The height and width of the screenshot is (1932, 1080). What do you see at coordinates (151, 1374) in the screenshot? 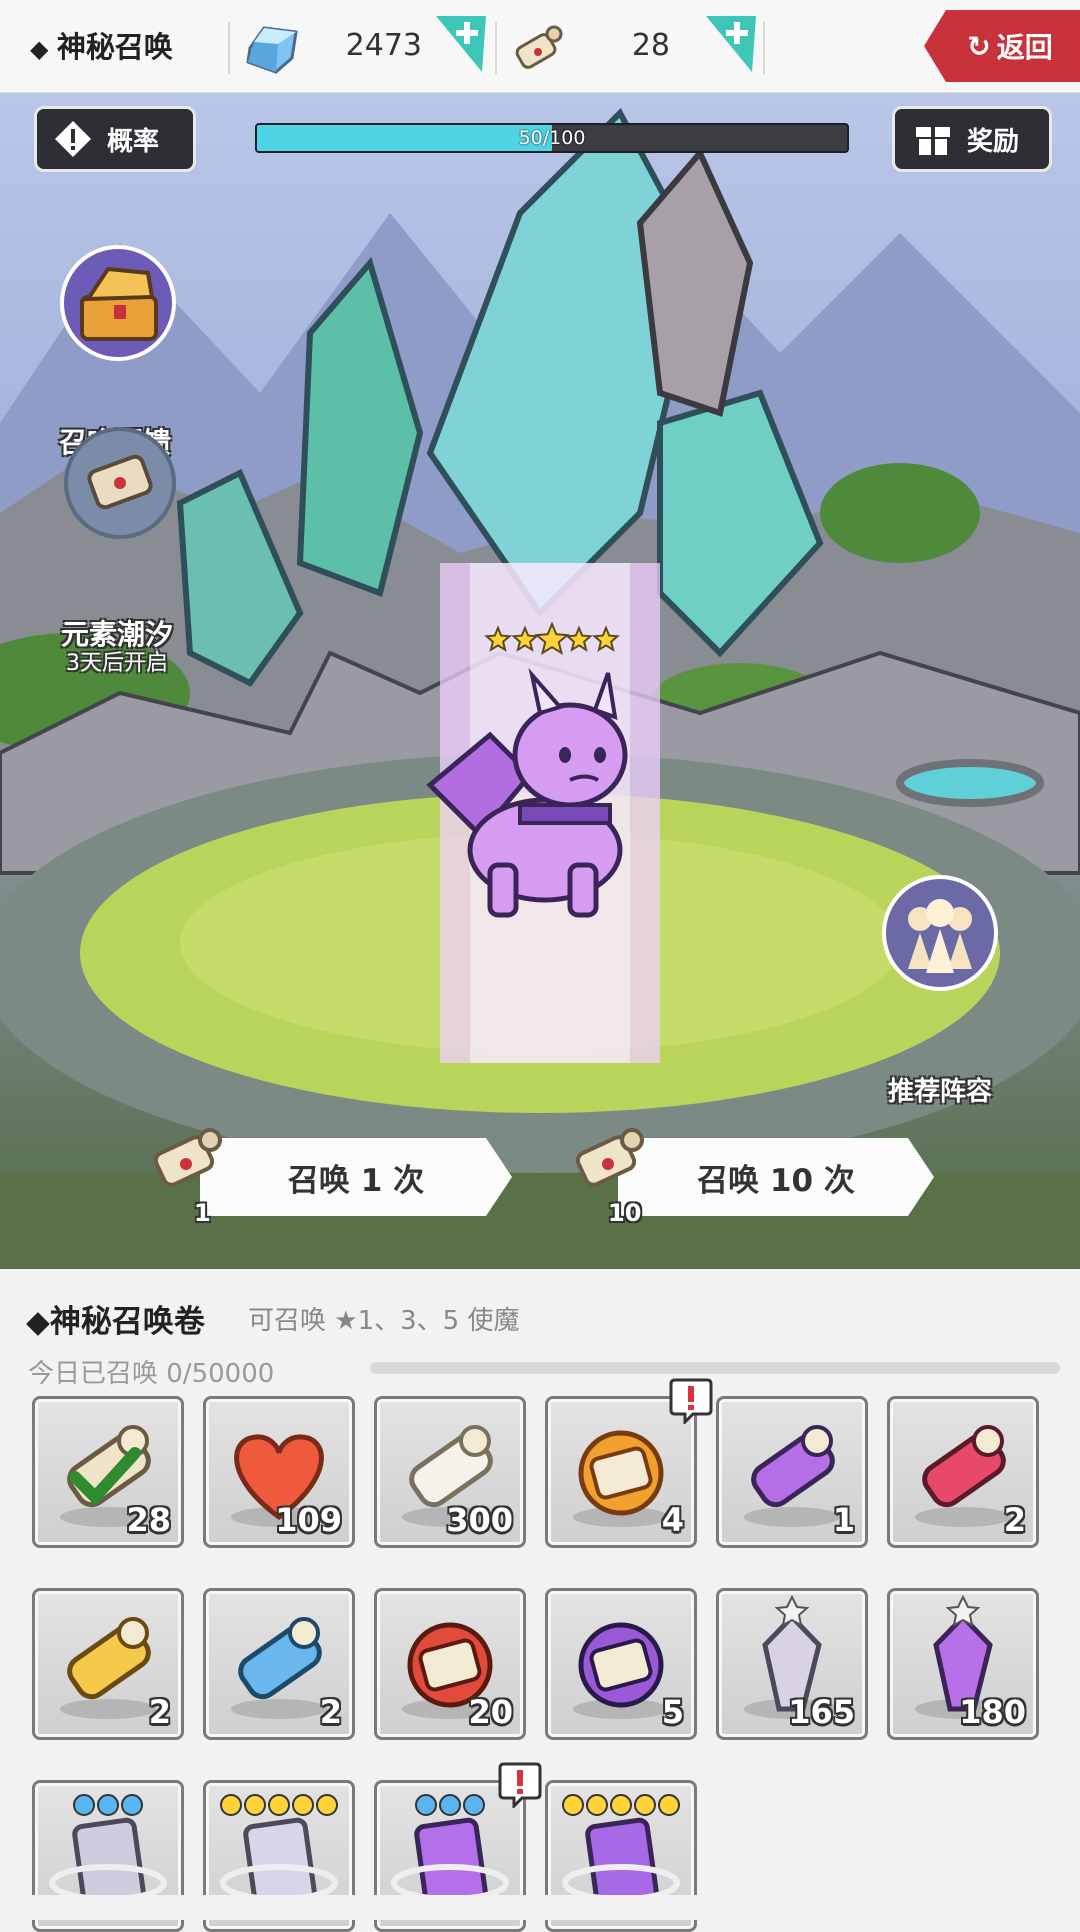
I see `daily-summon-count: 今日已召唤 0/50000` at bounding box center [151, 1374].